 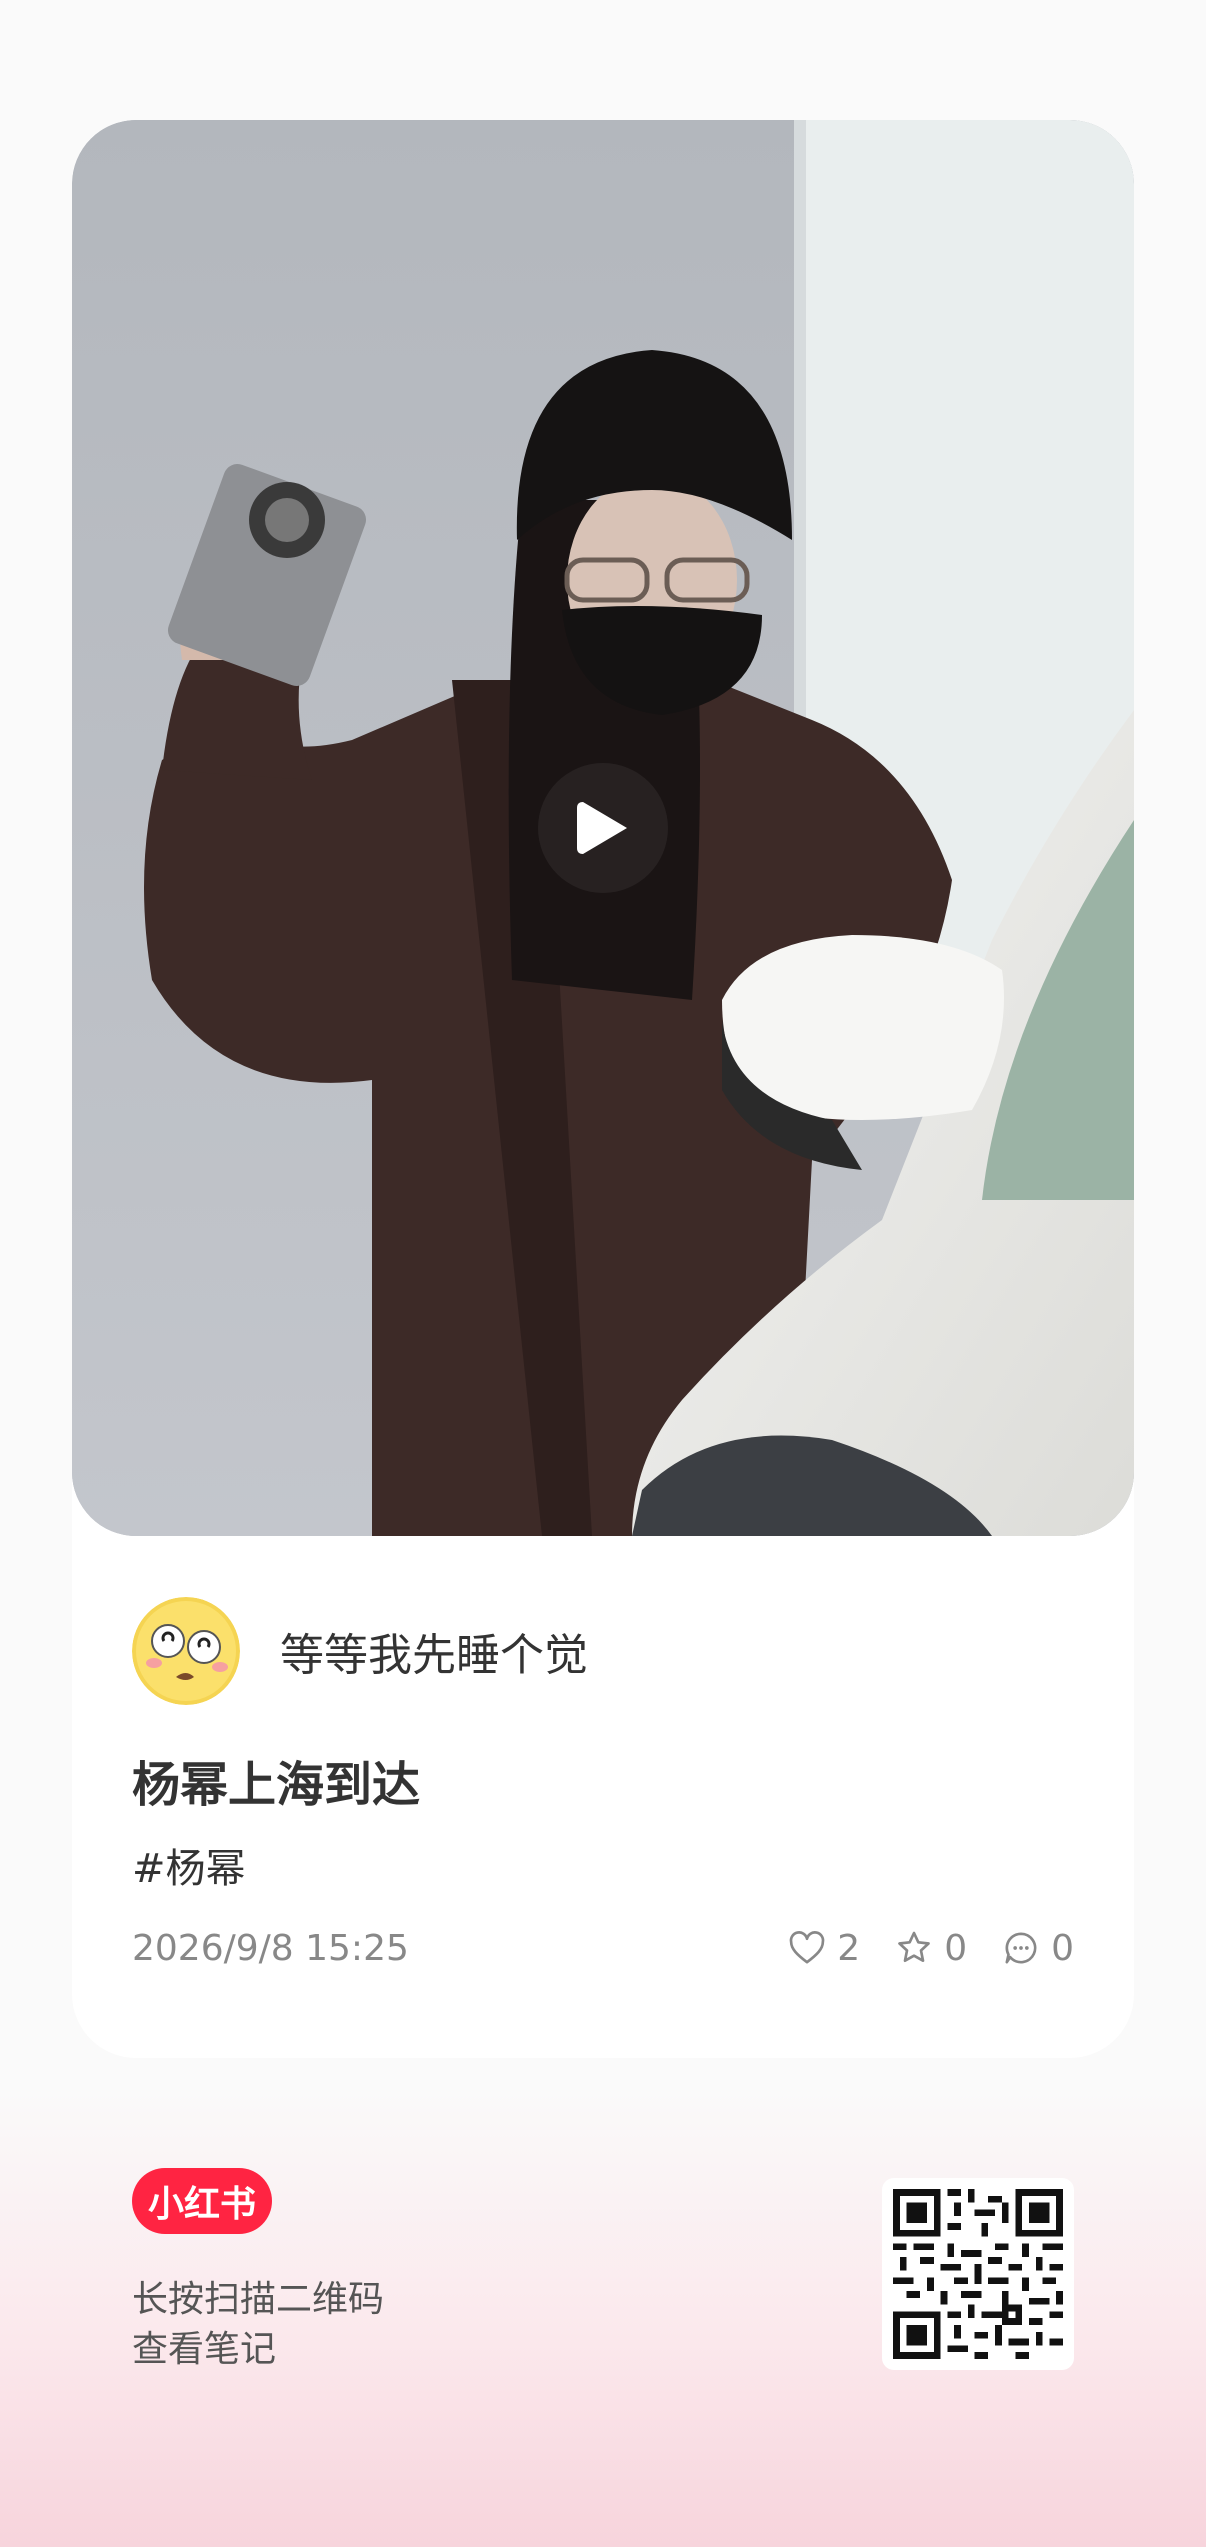 I want to click on engagement-stats: 2 0 0, so click(x=930, y=1948).